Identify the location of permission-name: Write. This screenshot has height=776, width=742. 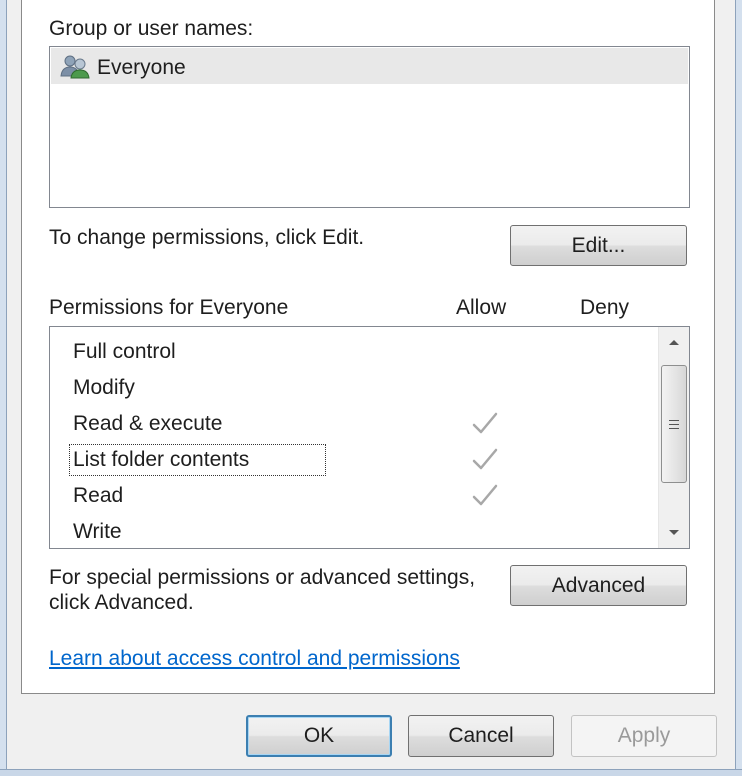
(97, 531).